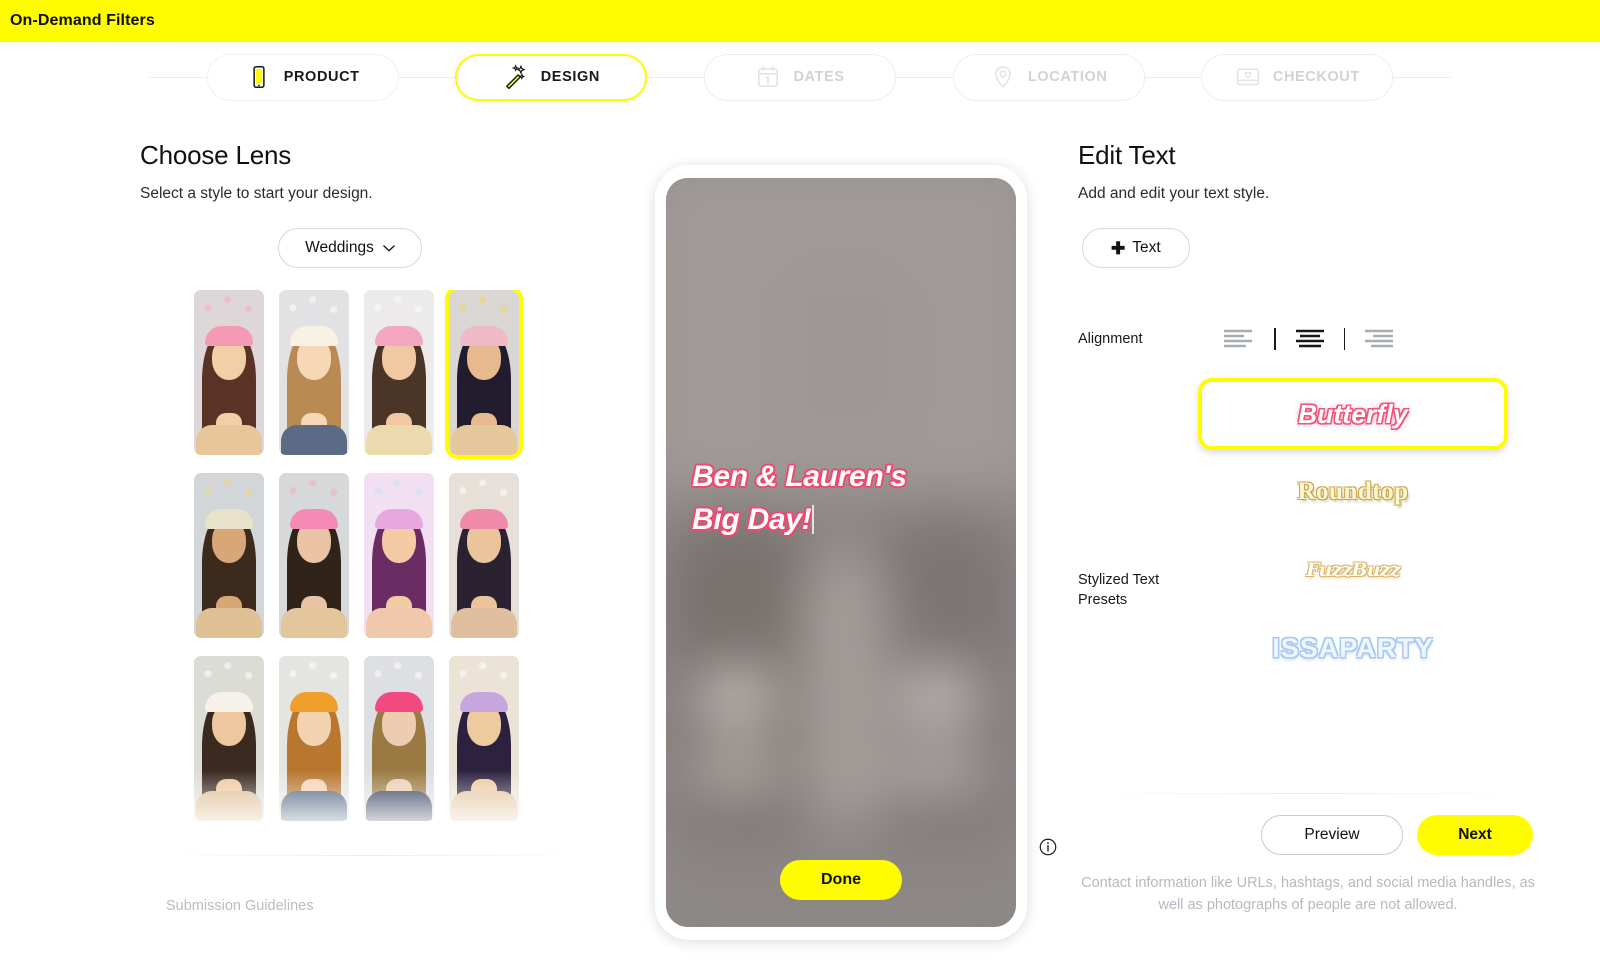  Describe the element at coordinates (1127, 155) in the screenshot. I see `edit-text-title: Edit Text` at that location.